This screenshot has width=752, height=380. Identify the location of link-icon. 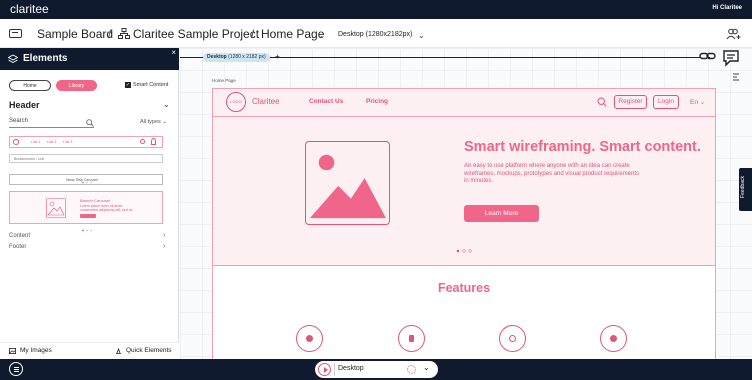
(707, 56).